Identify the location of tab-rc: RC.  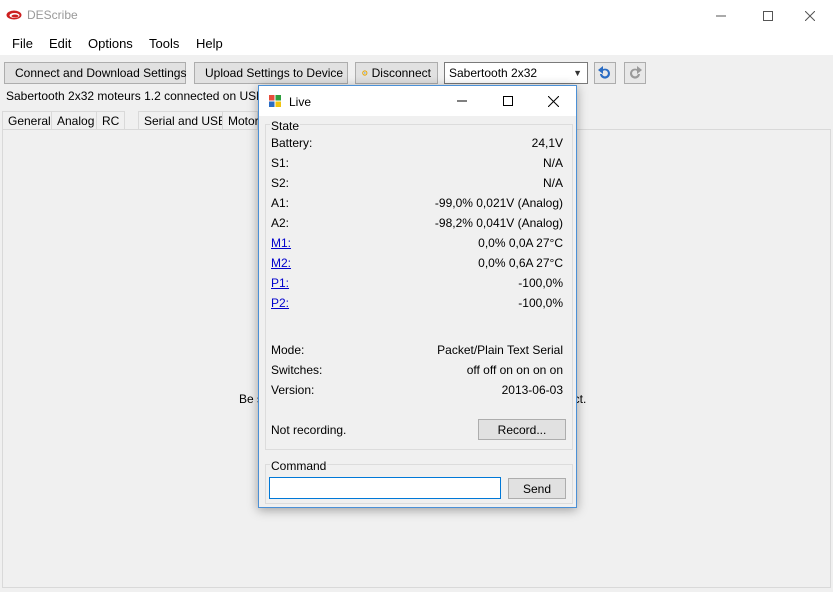
(111, 120).